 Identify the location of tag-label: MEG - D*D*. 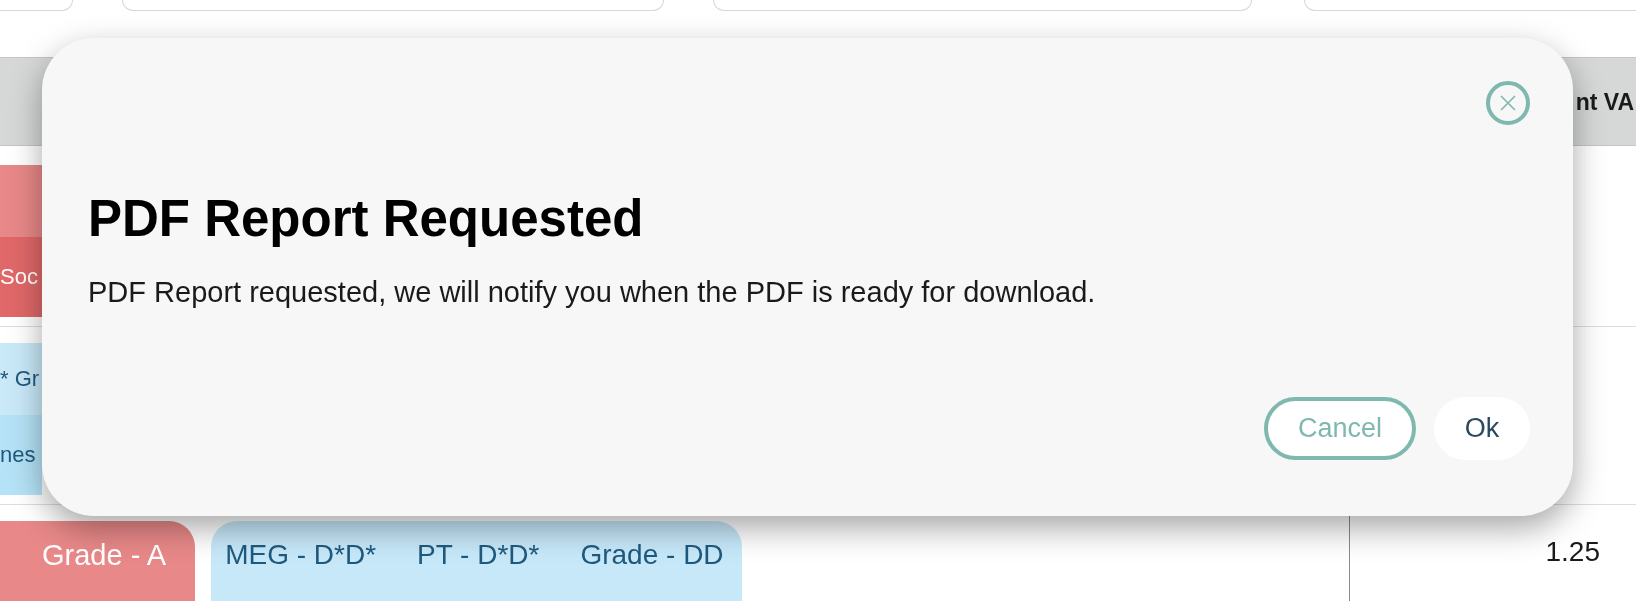
(301, 555).